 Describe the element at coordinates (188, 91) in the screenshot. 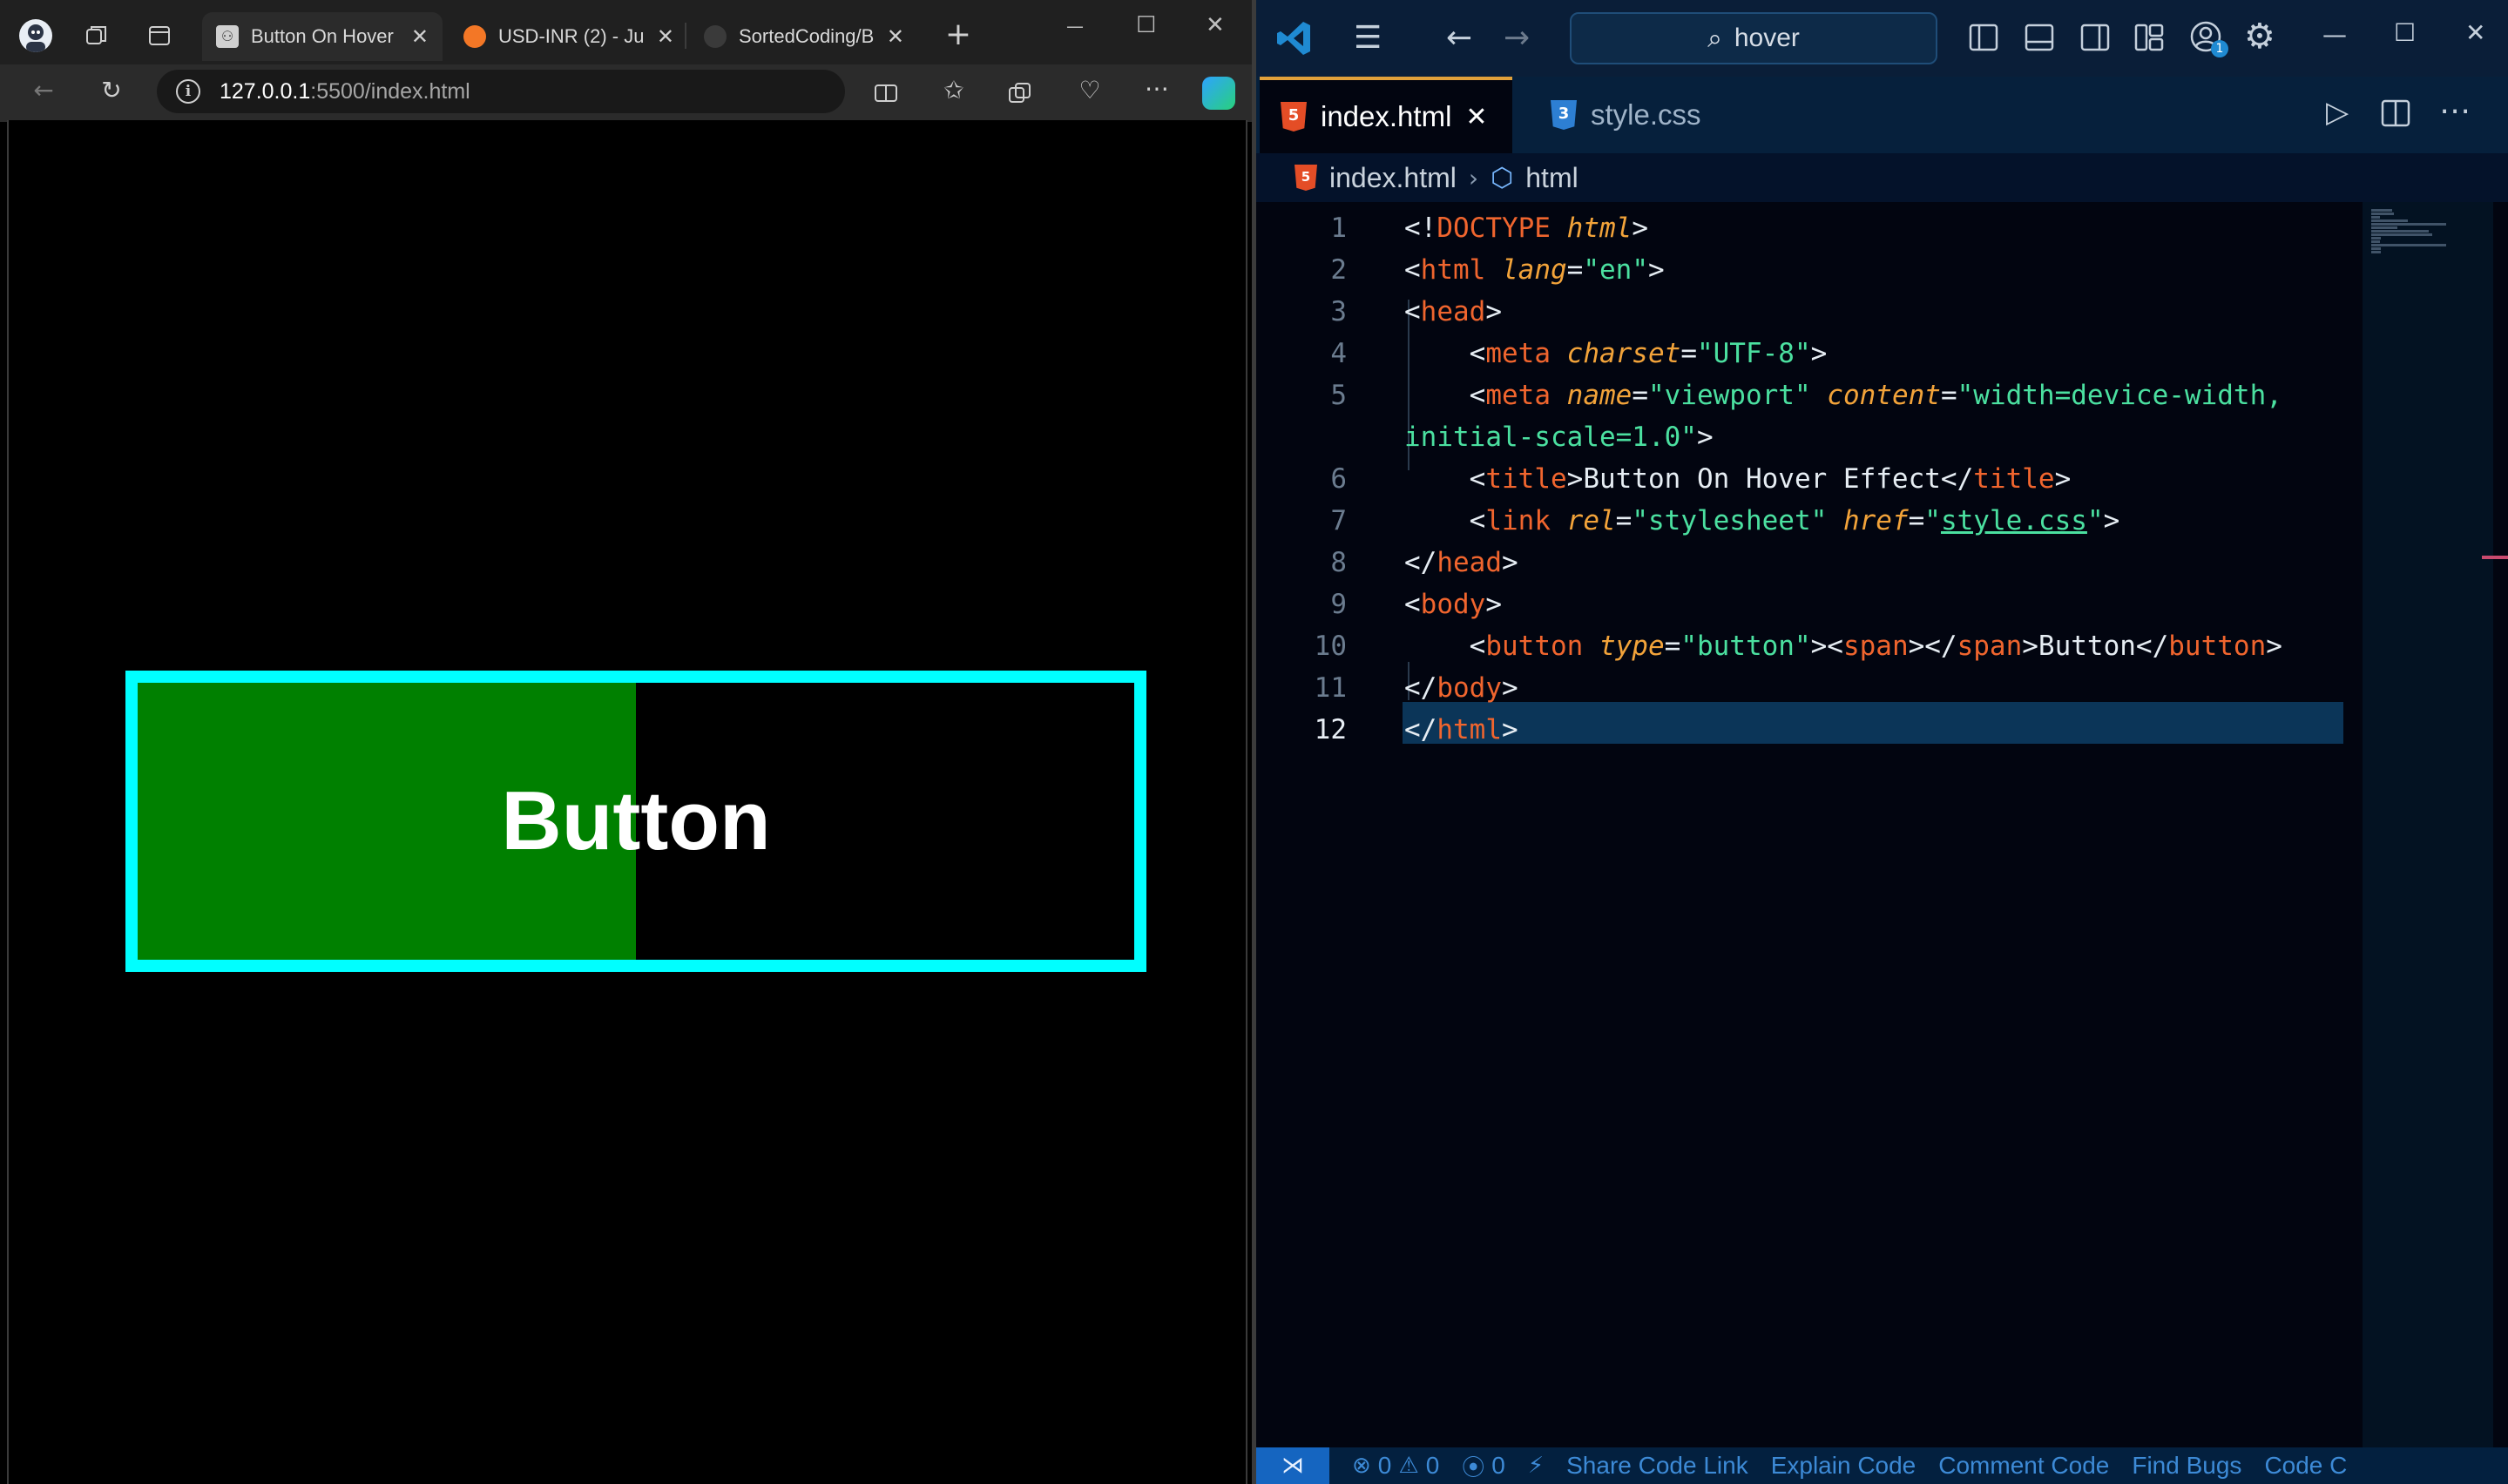

I see `site-info-icon: i` at that location.